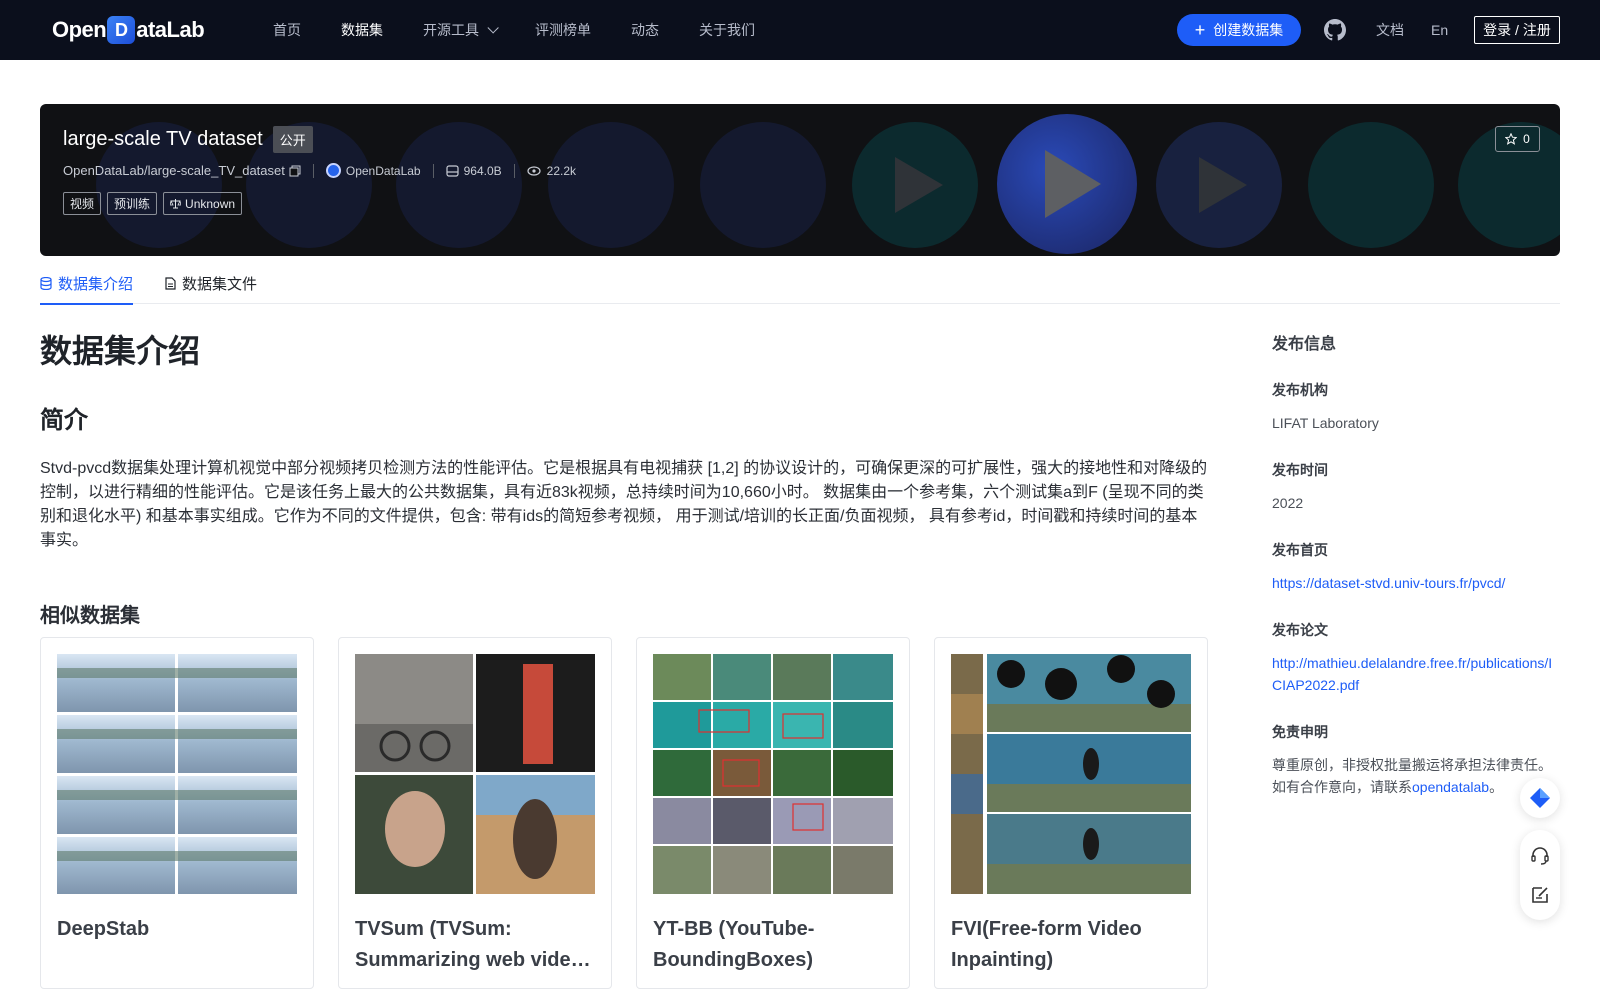 The height and width of the screenshot is (1000, 1600). I want to click on video-preview-circle, so click(1067, 184).